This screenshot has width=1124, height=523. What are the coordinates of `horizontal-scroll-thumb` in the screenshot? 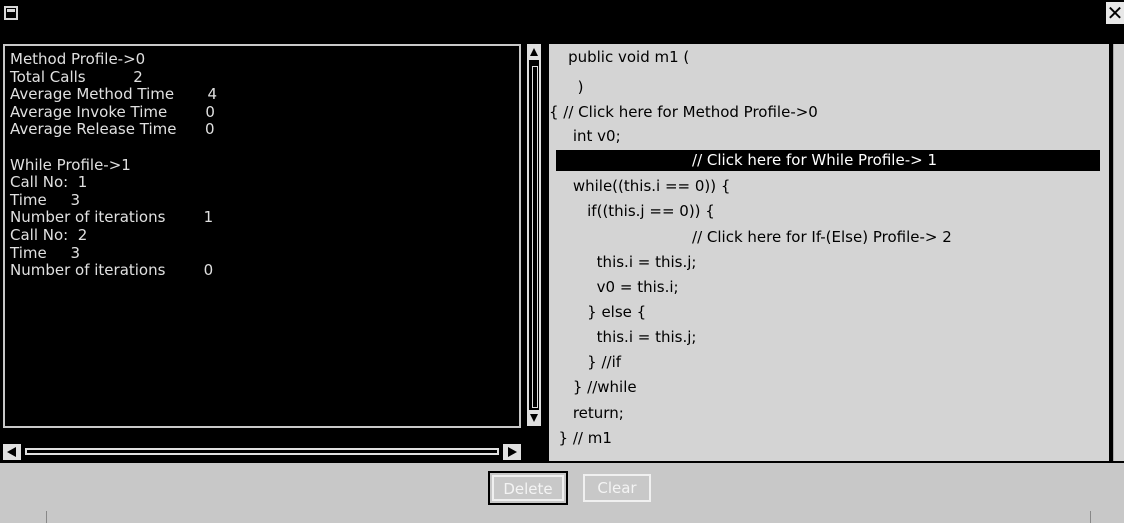 It's located at (262, 451).